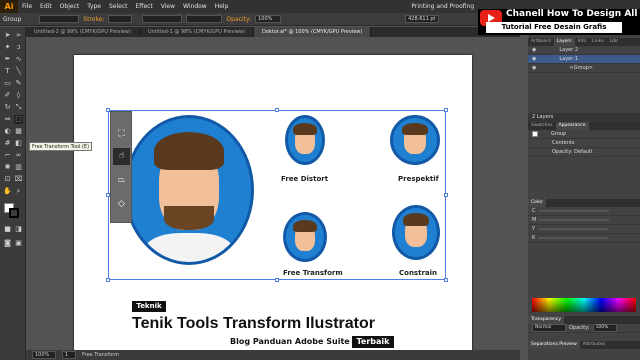 This screenshot has height=360, width=640. Describe the element at coordinates (118, 6) in the screenshot. I see `menu-select: Select` at that location.